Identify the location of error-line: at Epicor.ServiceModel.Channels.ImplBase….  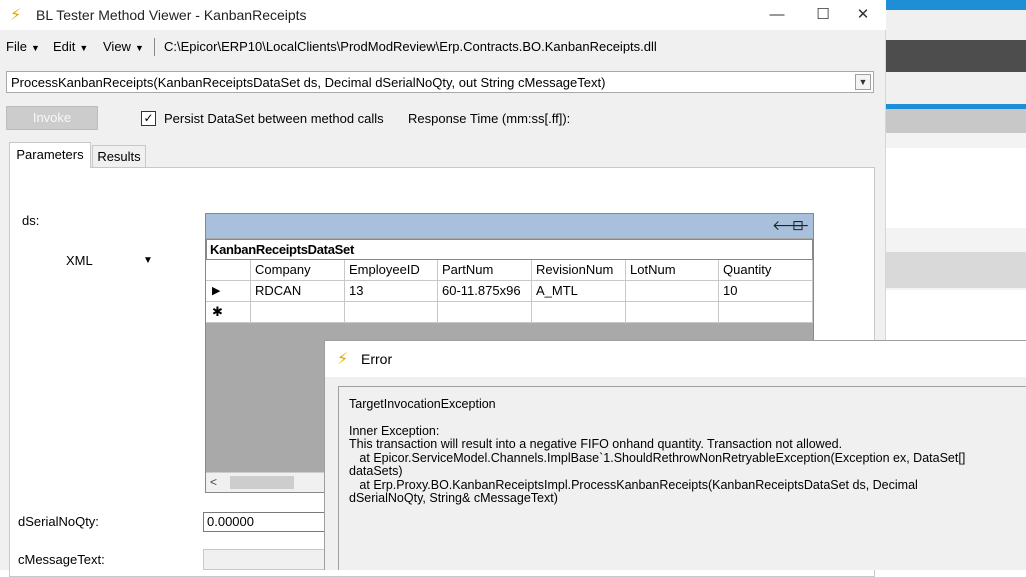
(657, 457).